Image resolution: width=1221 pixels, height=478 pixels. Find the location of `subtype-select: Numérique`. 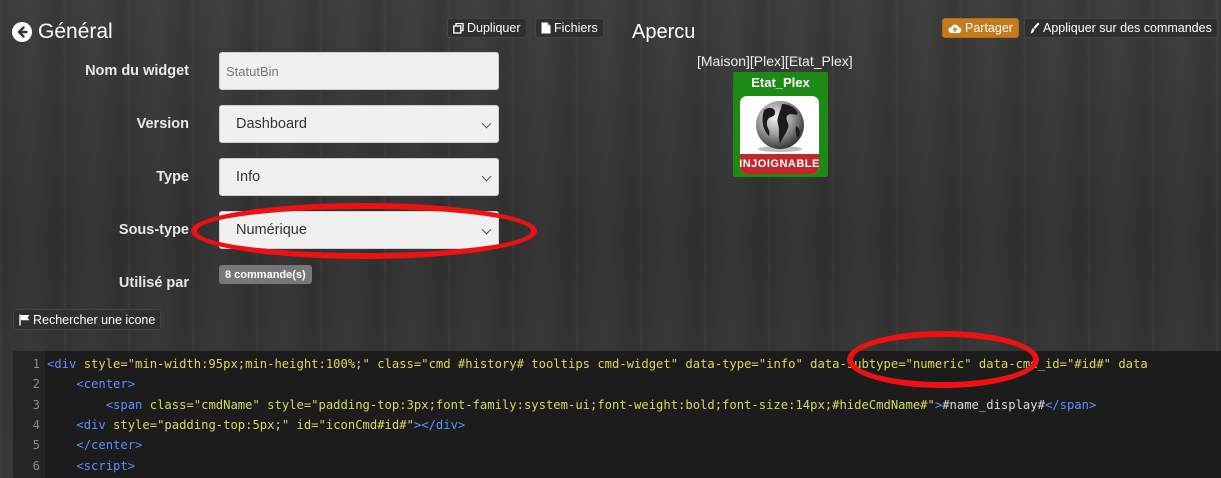

subtype-select: Numérique is located at coordinates (359, 230).